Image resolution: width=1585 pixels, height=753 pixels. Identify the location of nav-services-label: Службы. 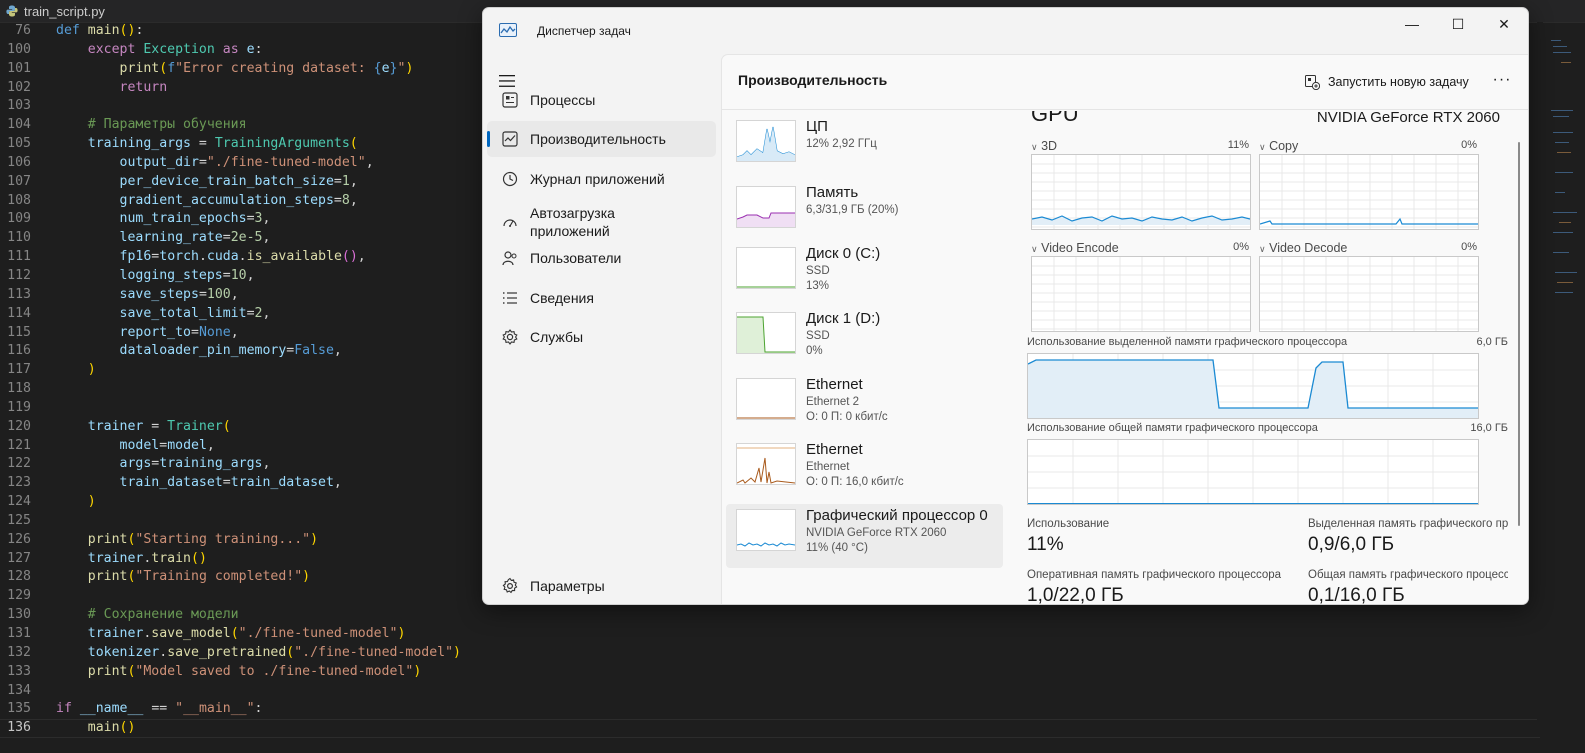
(557, 337).